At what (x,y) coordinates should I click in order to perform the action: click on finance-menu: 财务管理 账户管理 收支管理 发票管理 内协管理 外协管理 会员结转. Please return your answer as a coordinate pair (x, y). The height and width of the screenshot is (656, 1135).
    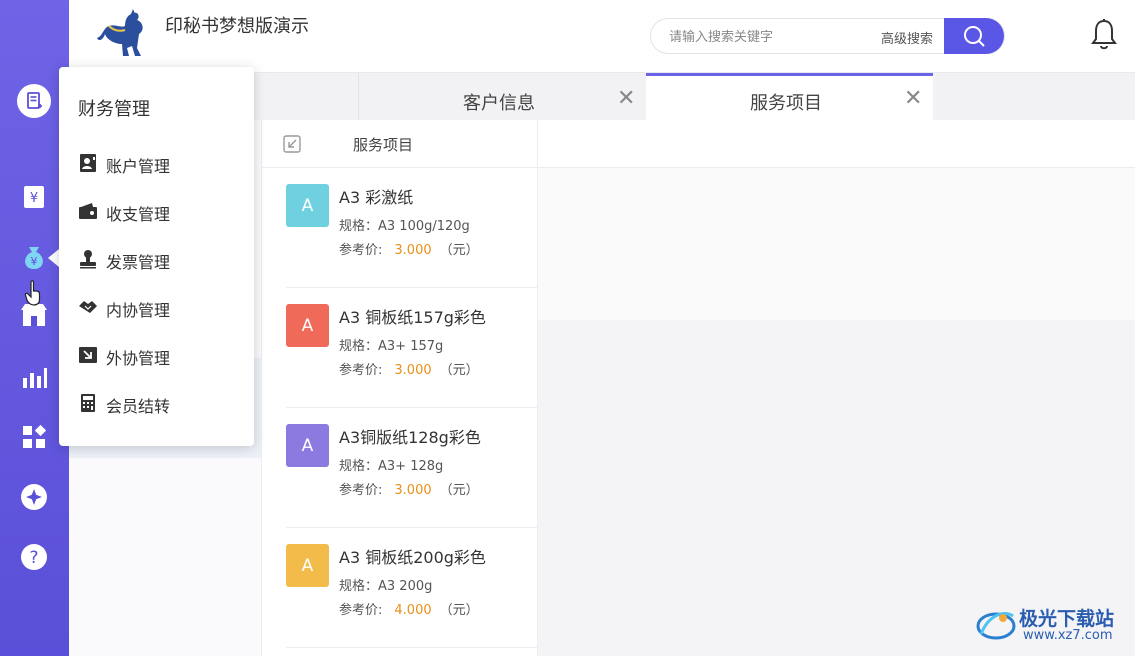
    Looking at the image, I should click on (156, 256).